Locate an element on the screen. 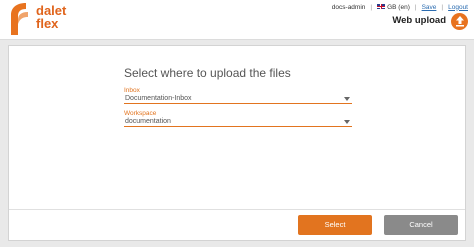  logo-wordmark: dalet flex is located at coordinates (51, 17).